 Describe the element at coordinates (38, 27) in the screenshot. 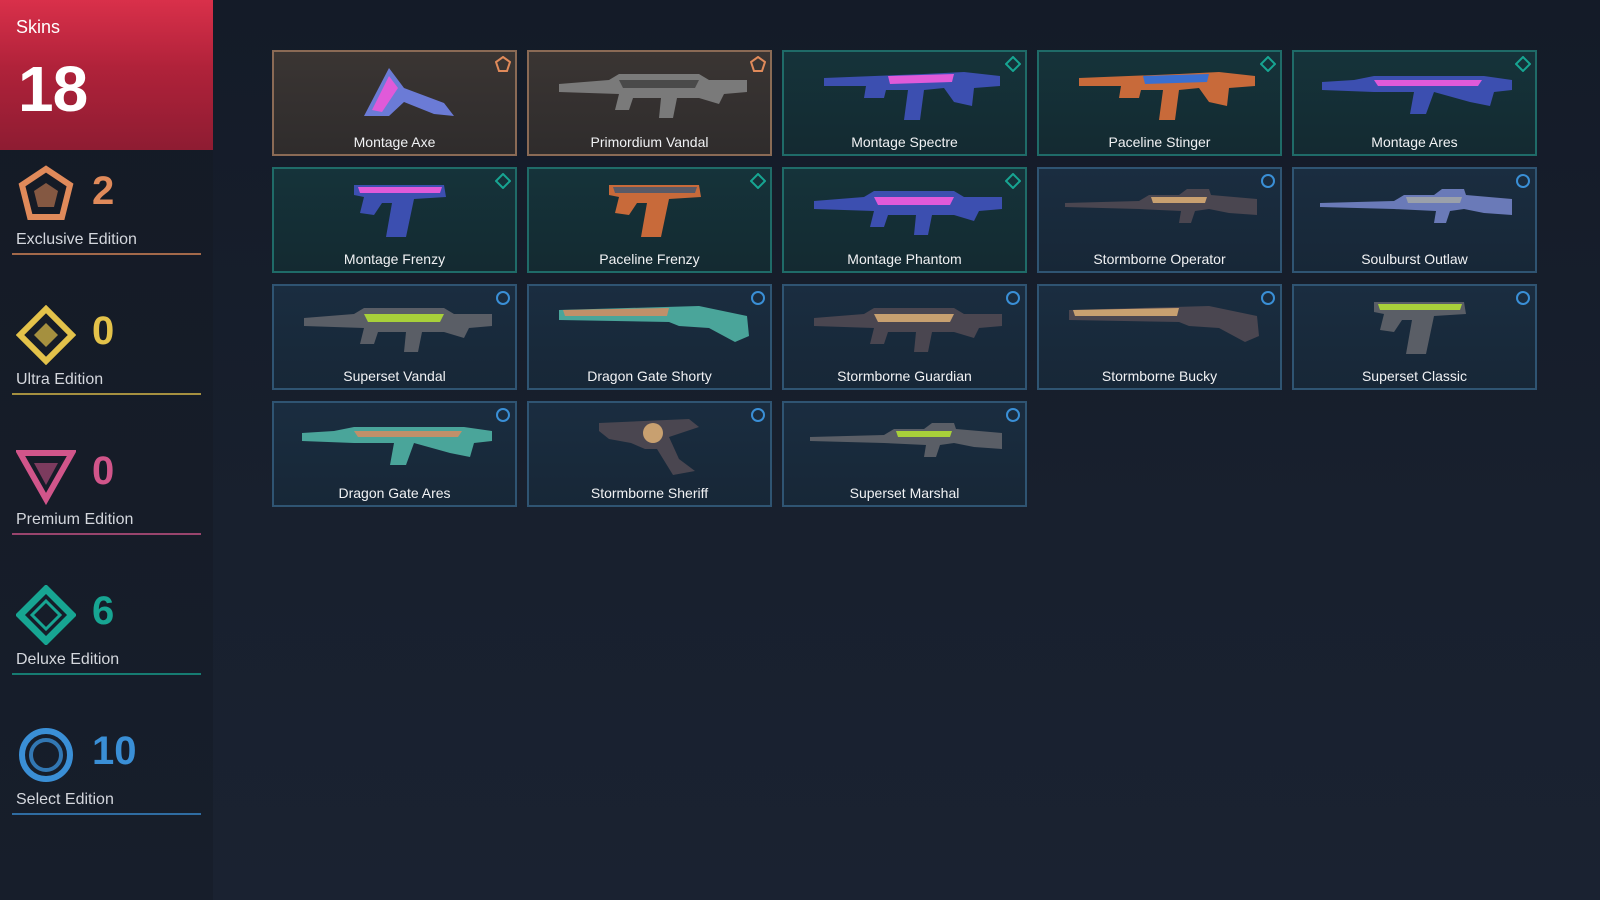

I see `total-skins-label: Skins` at that location.